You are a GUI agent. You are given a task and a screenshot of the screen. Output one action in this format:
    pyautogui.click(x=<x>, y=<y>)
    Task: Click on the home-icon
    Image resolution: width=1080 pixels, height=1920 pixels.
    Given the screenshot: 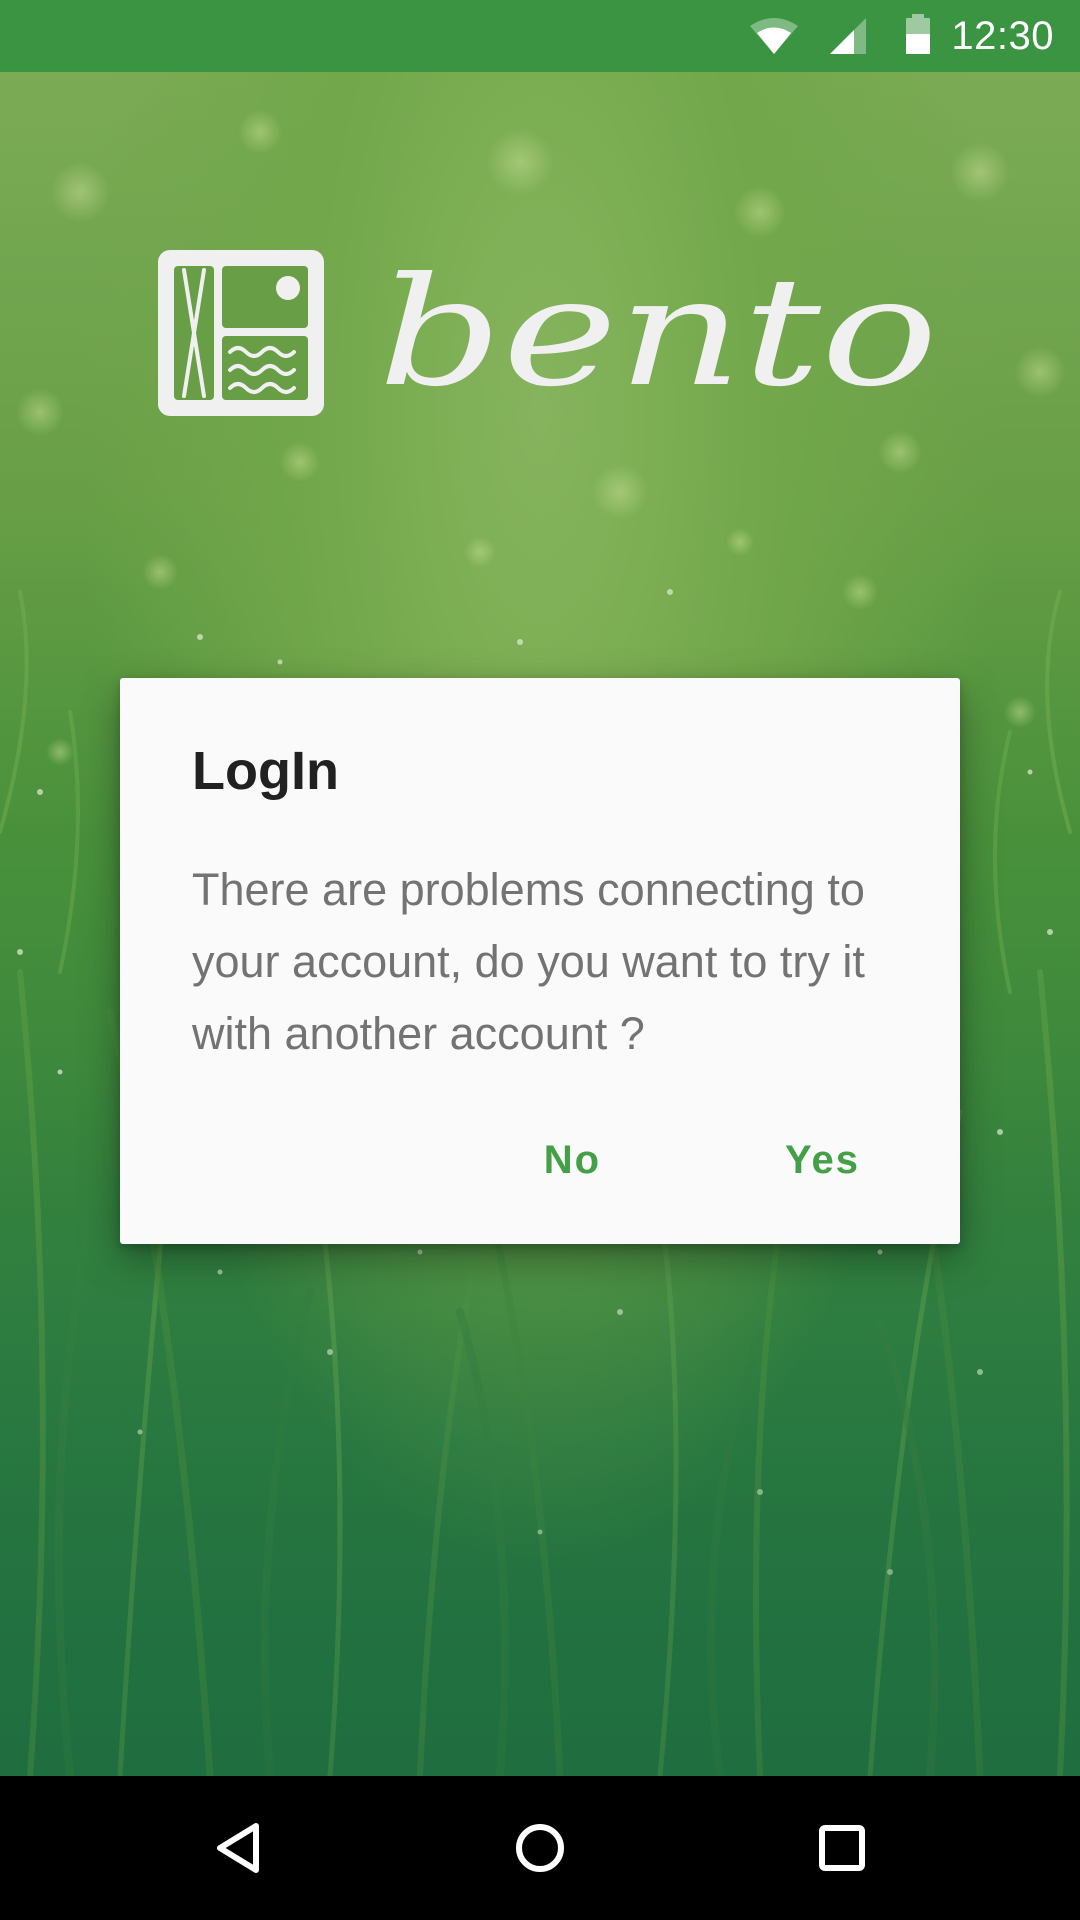 What is the action you would take?
    pyautogui.click(x=540, y=1848)
    